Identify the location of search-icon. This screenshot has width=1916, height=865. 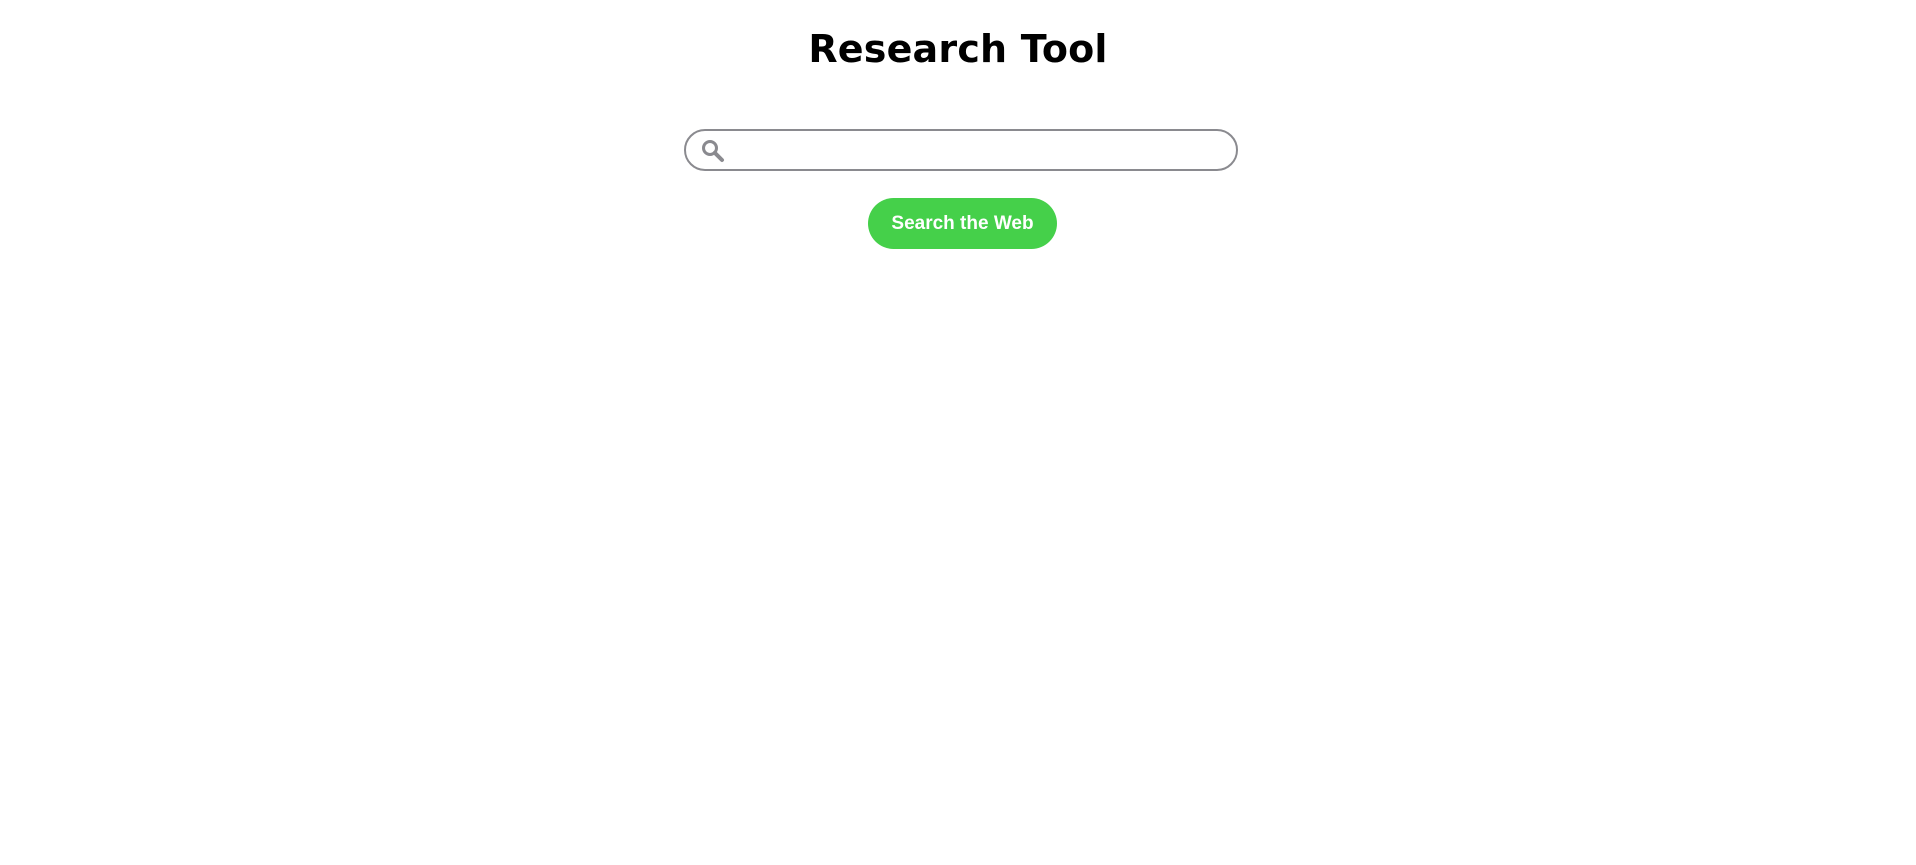
(713, 151).